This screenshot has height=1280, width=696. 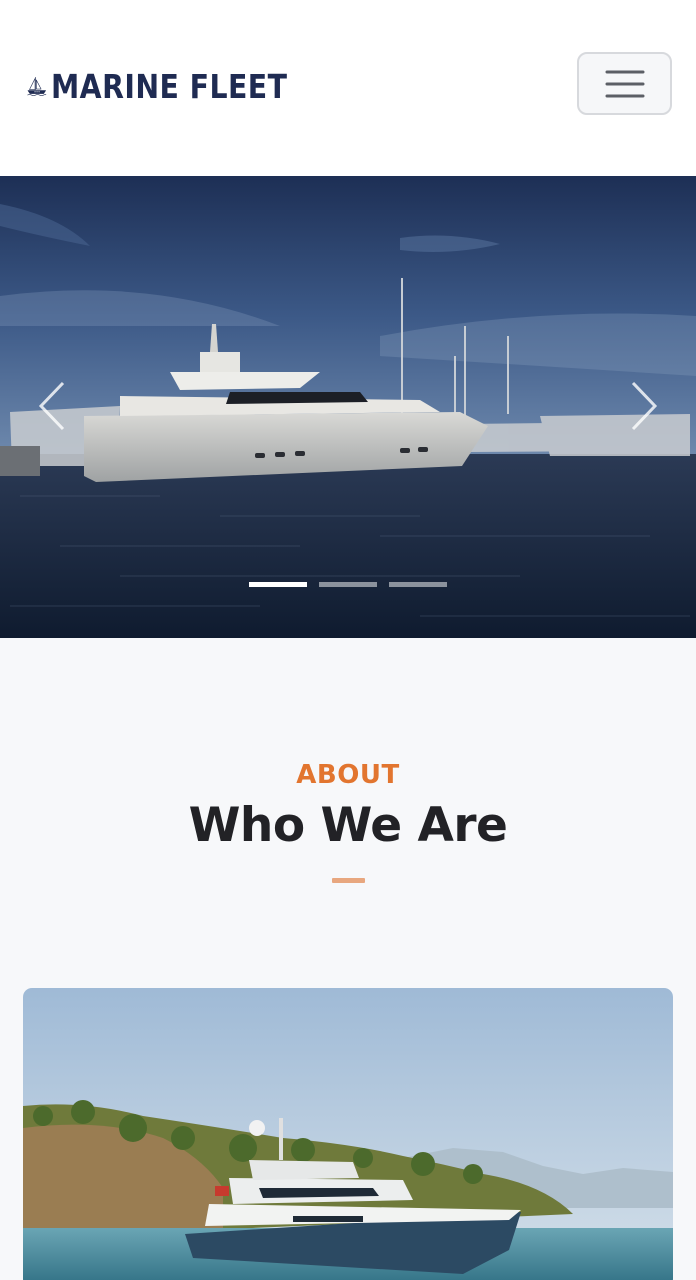 I want to click on sailboat-icon, so click(x=37, y=86).